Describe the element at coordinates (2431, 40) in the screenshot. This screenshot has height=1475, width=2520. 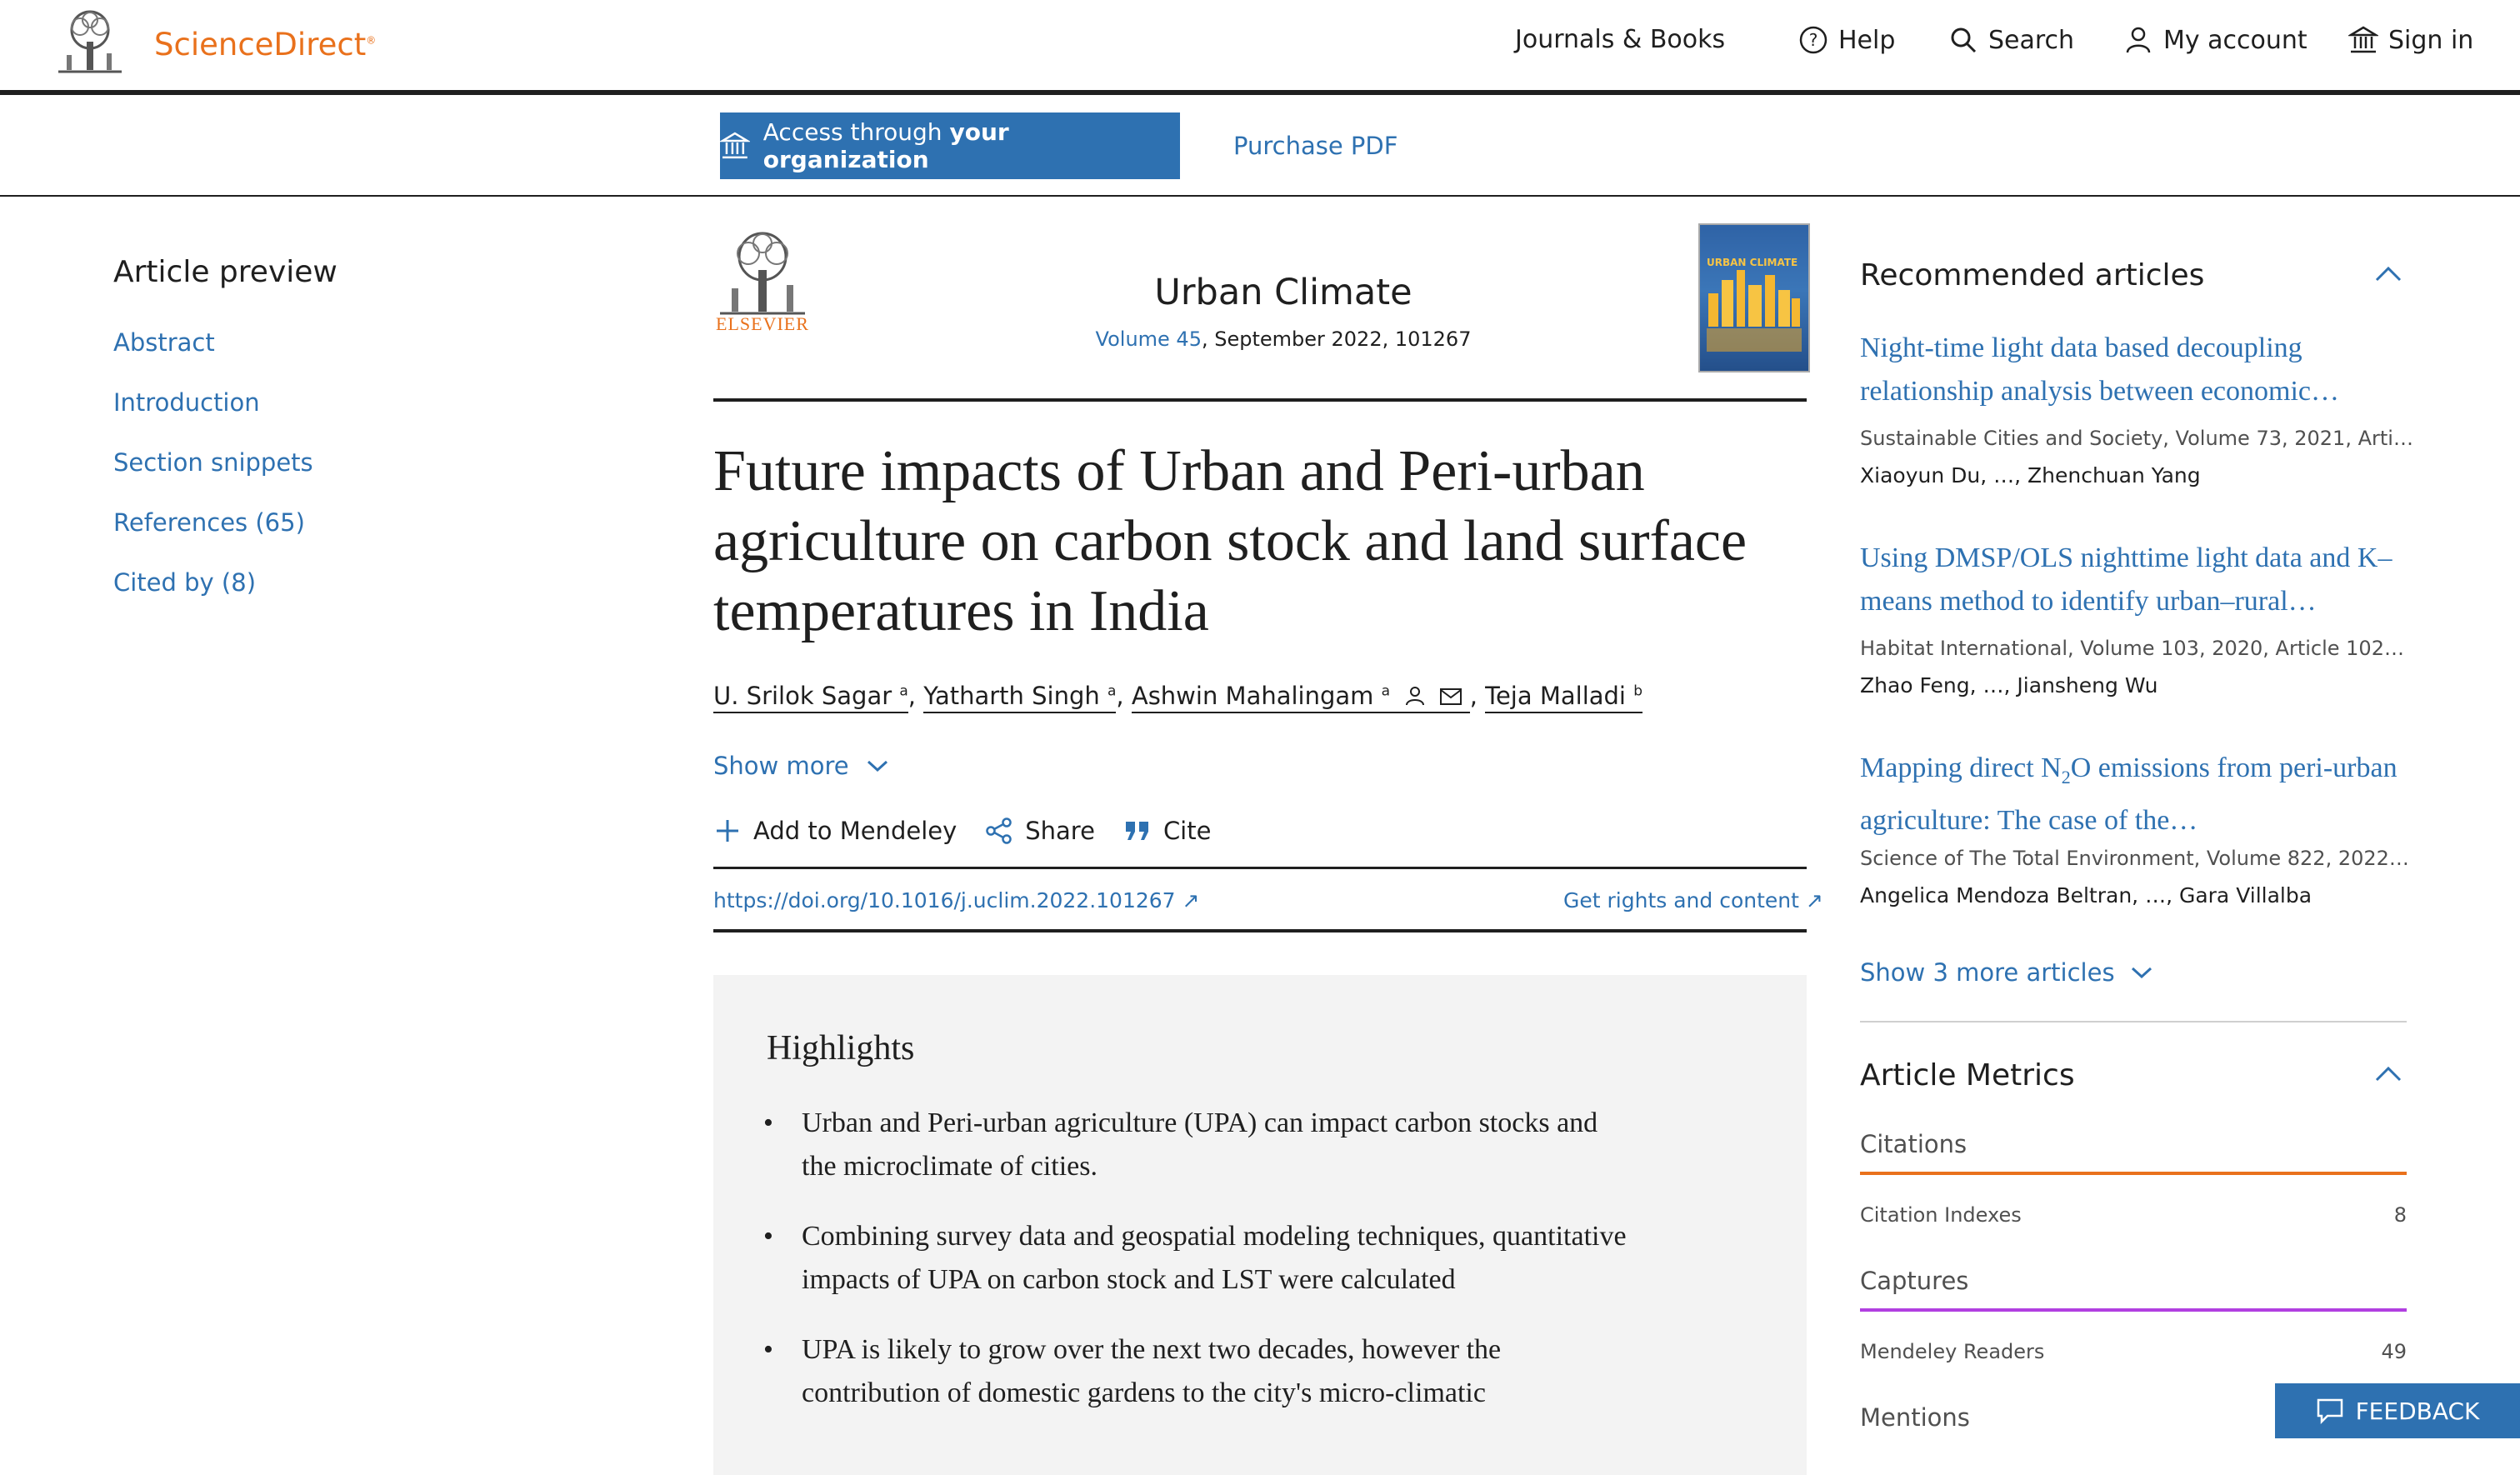
I see `nav-sign-in-label: Sign in` at that location.